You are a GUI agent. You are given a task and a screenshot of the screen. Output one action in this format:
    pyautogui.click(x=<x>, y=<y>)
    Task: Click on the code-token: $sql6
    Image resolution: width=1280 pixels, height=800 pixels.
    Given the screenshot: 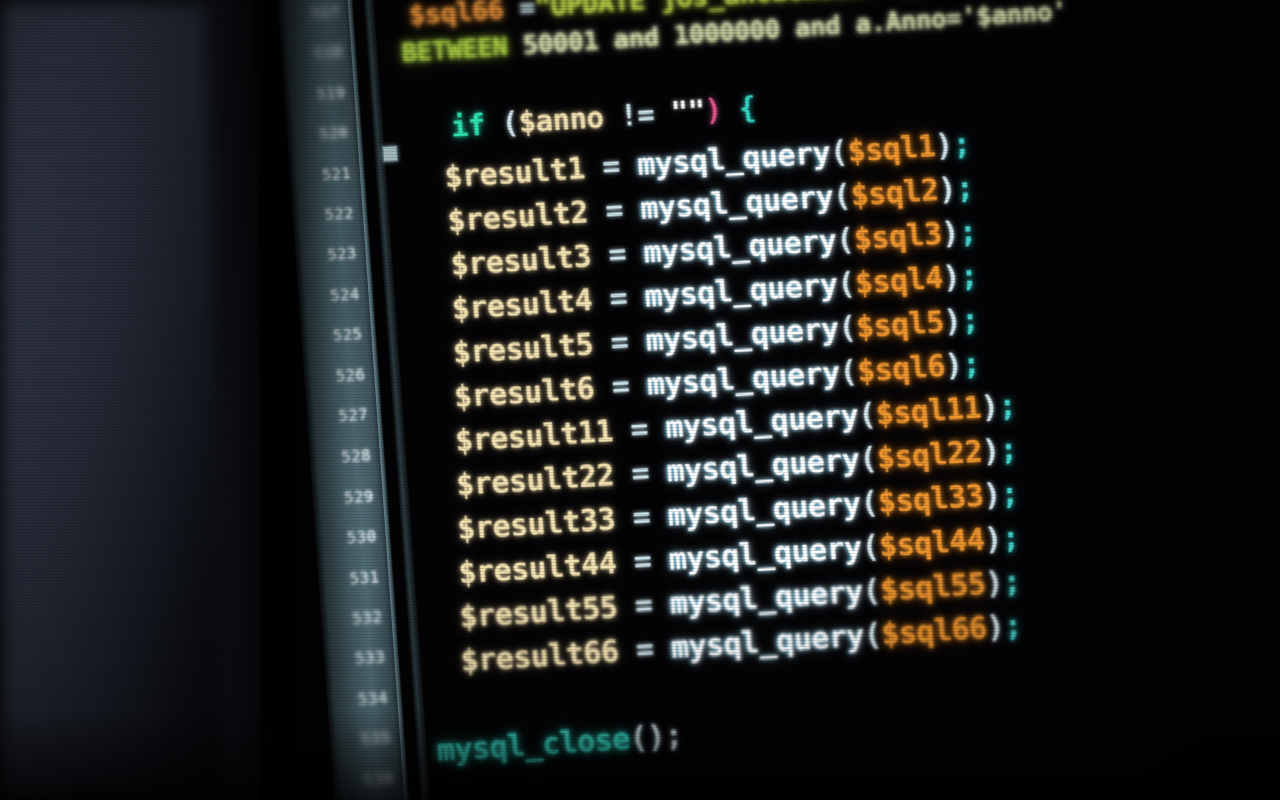 What is the action you would take?
    pyautogui.click(x=901, y=369)
    